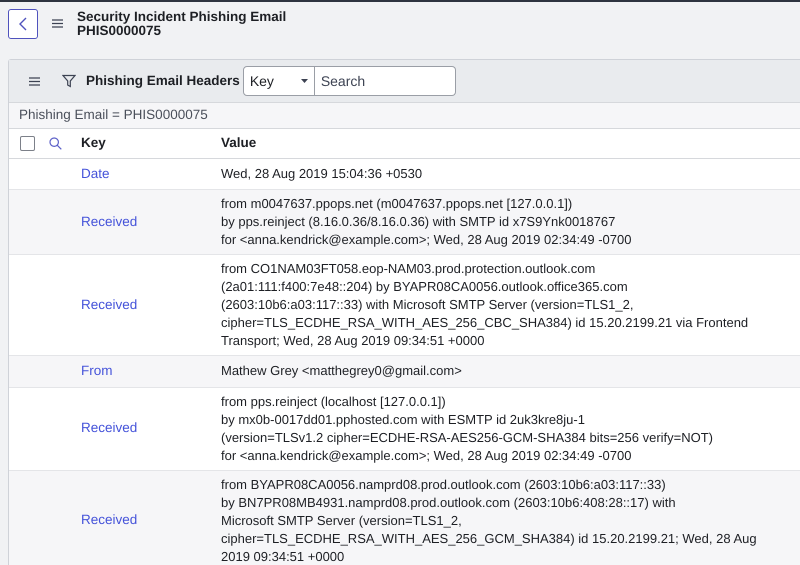  What do you see at coordinates (304, 81) in the screenshot?
I see `caret-icon` at bounding box center [304, 81].